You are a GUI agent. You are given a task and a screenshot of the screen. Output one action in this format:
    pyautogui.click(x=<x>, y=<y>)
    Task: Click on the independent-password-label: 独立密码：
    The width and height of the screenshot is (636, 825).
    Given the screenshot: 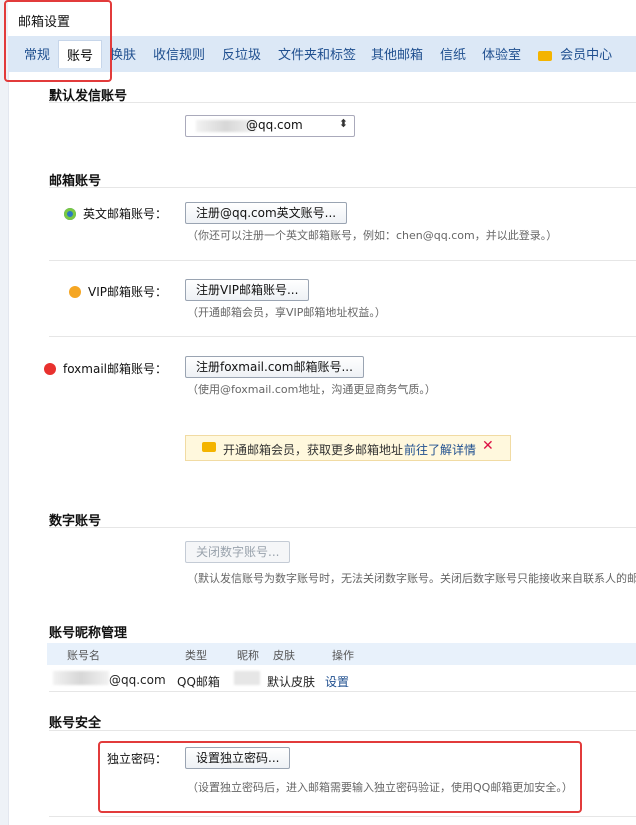 What is the action you would take?
    pyautogui.click(x=136, y=759)
    